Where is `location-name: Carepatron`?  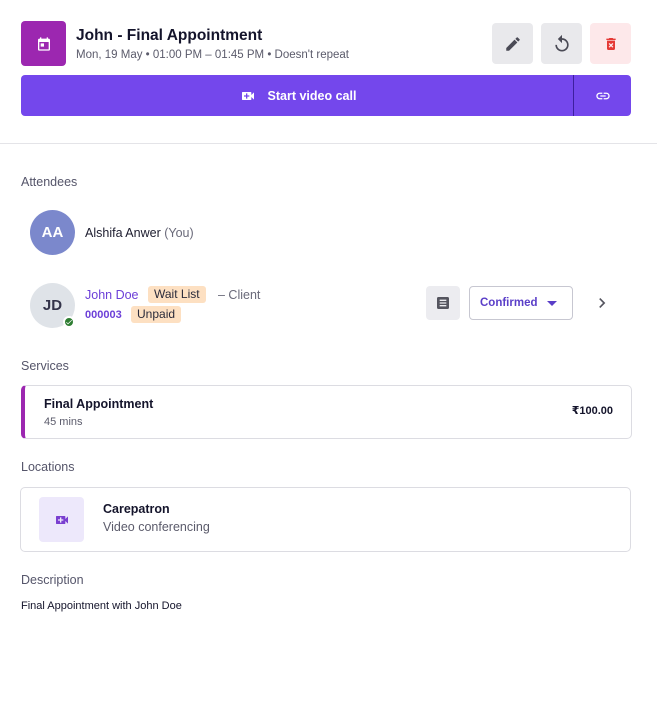 location-name: Carepatron is located at coordinates (136, 509).